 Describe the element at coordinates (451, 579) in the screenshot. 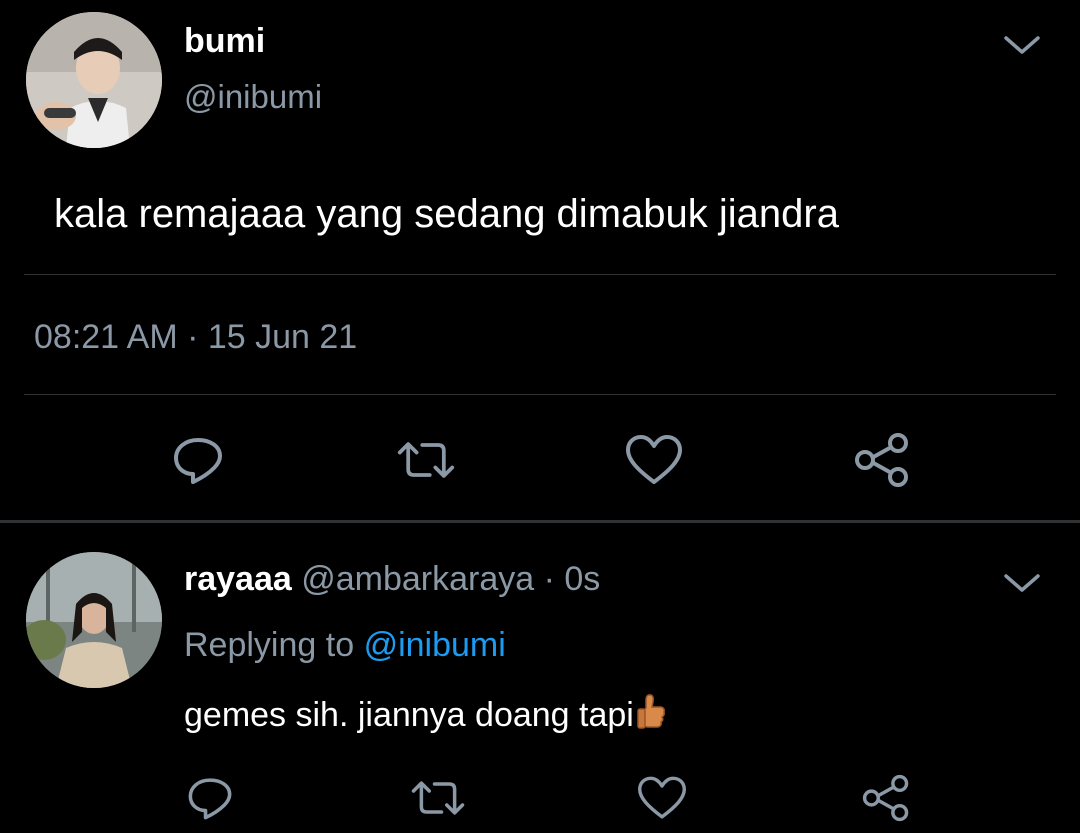

I see `reply-meta: @ambarkaraya · 0s` at that location.